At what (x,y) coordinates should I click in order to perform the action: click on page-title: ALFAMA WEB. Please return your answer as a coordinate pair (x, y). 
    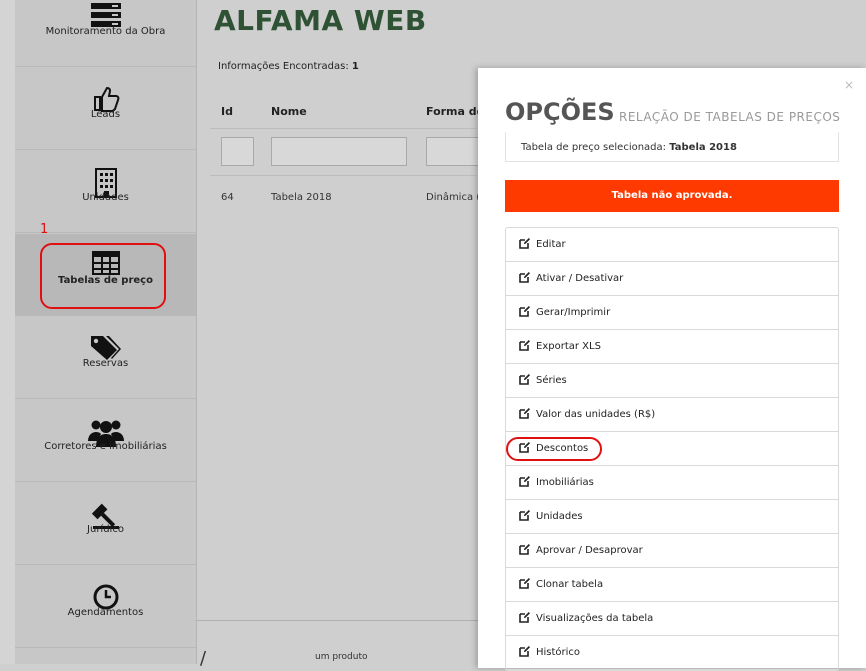
    Looking at the image, I should click on (320, 20).